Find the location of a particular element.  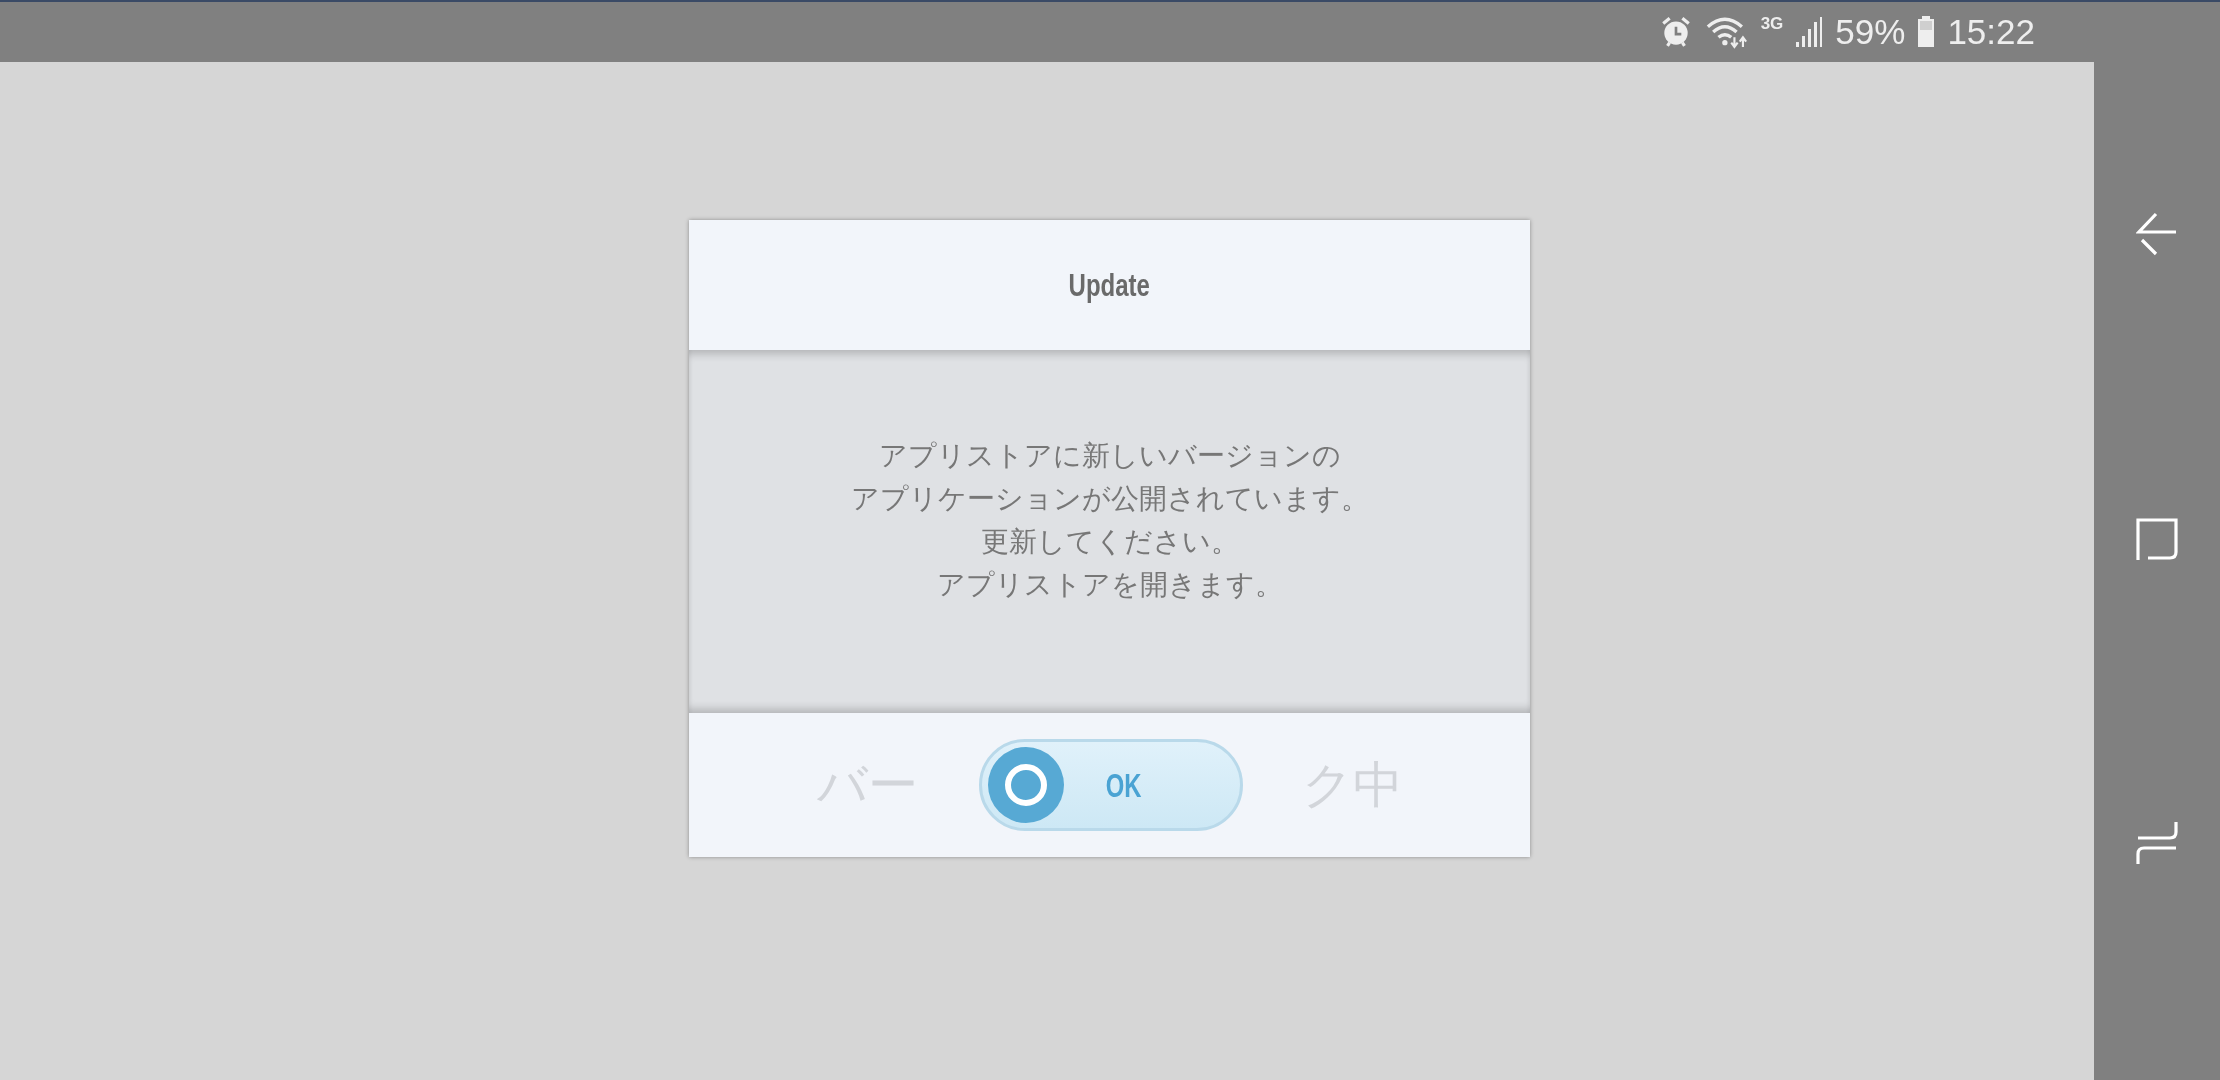

home-icon is located at coordinates (2157, 539).